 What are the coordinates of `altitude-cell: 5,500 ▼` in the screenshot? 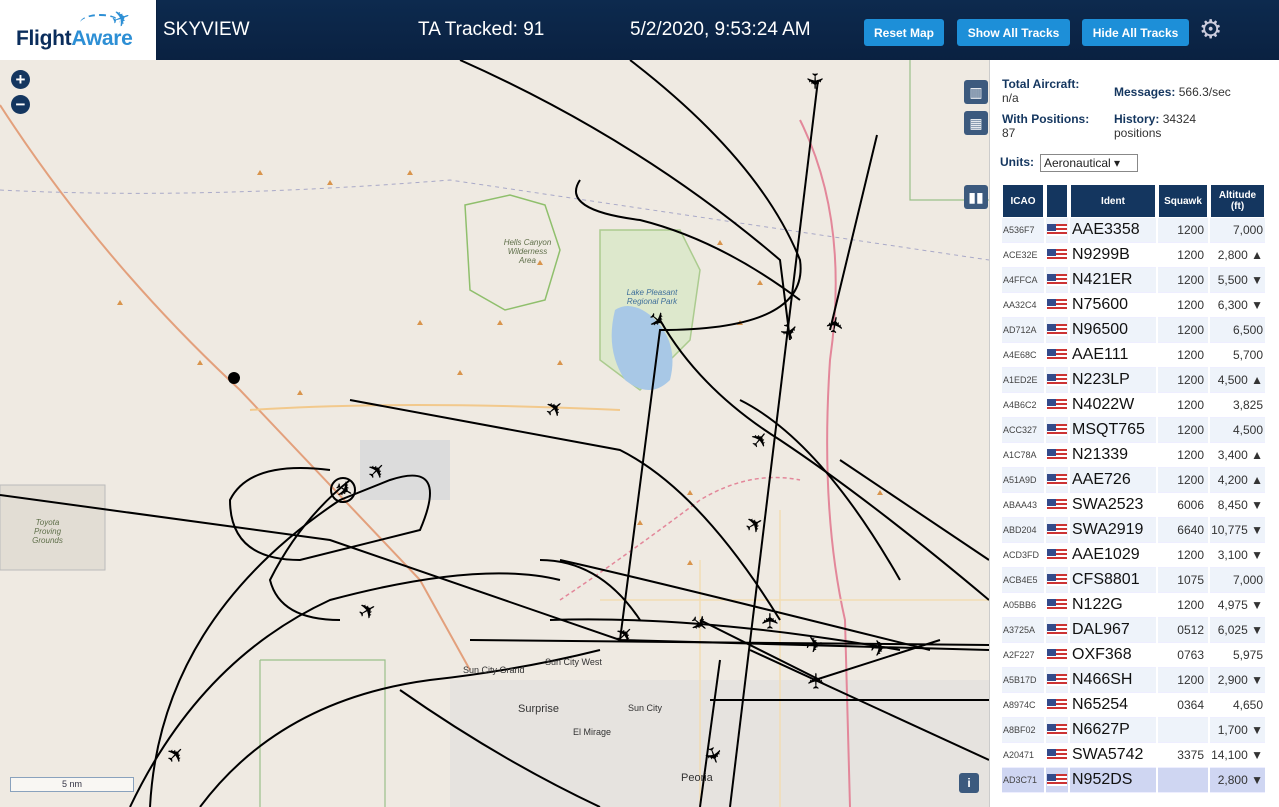 It's located at (1237, 280).